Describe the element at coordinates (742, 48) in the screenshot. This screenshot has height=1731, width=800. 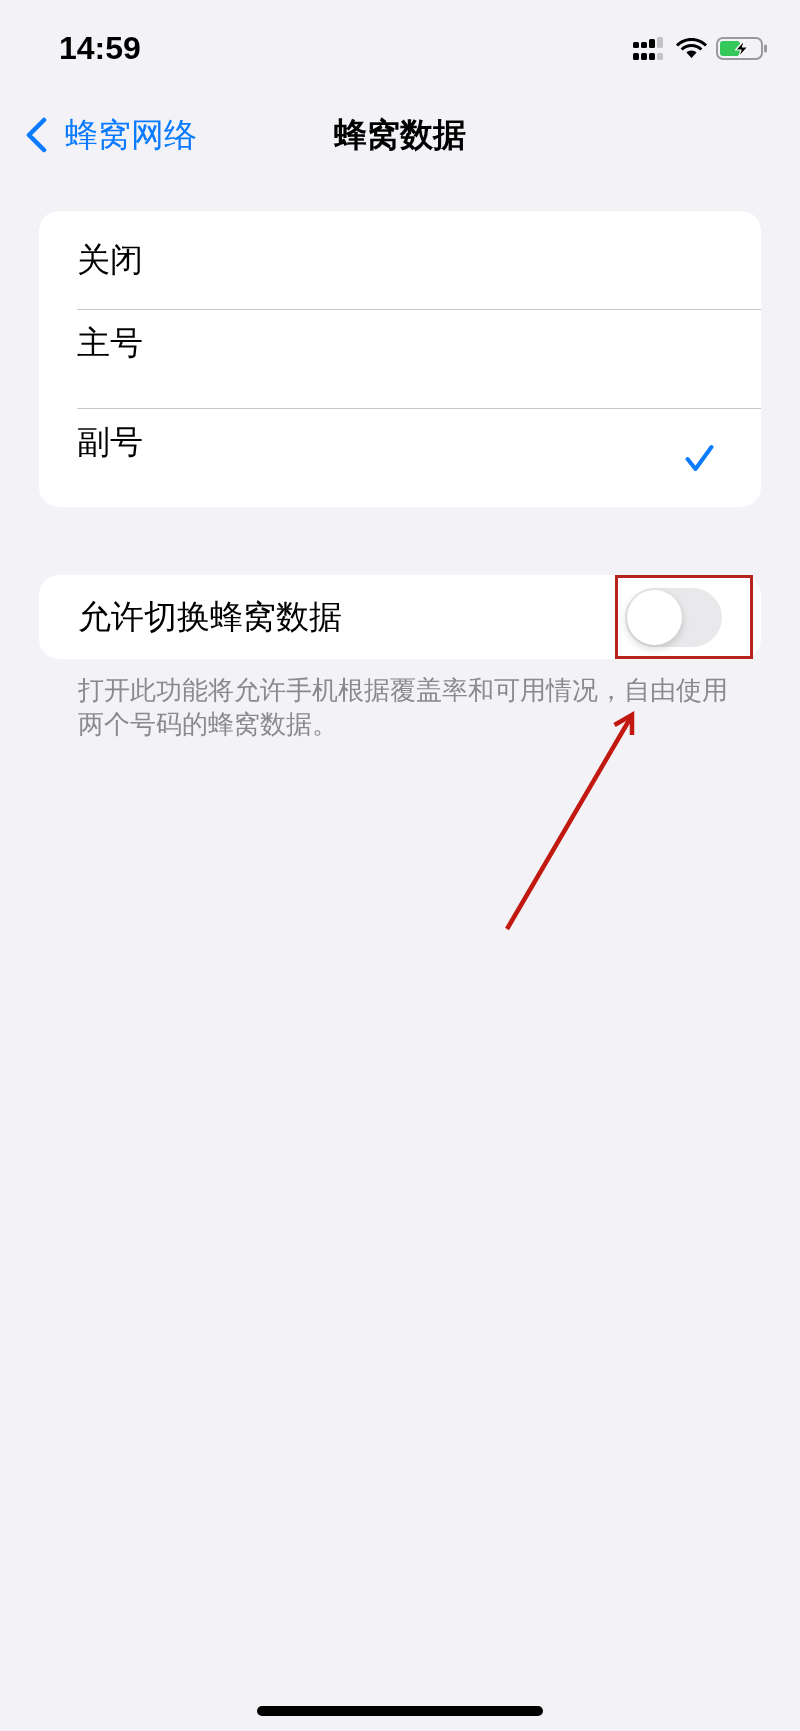
I see `battery-icon` at that location.